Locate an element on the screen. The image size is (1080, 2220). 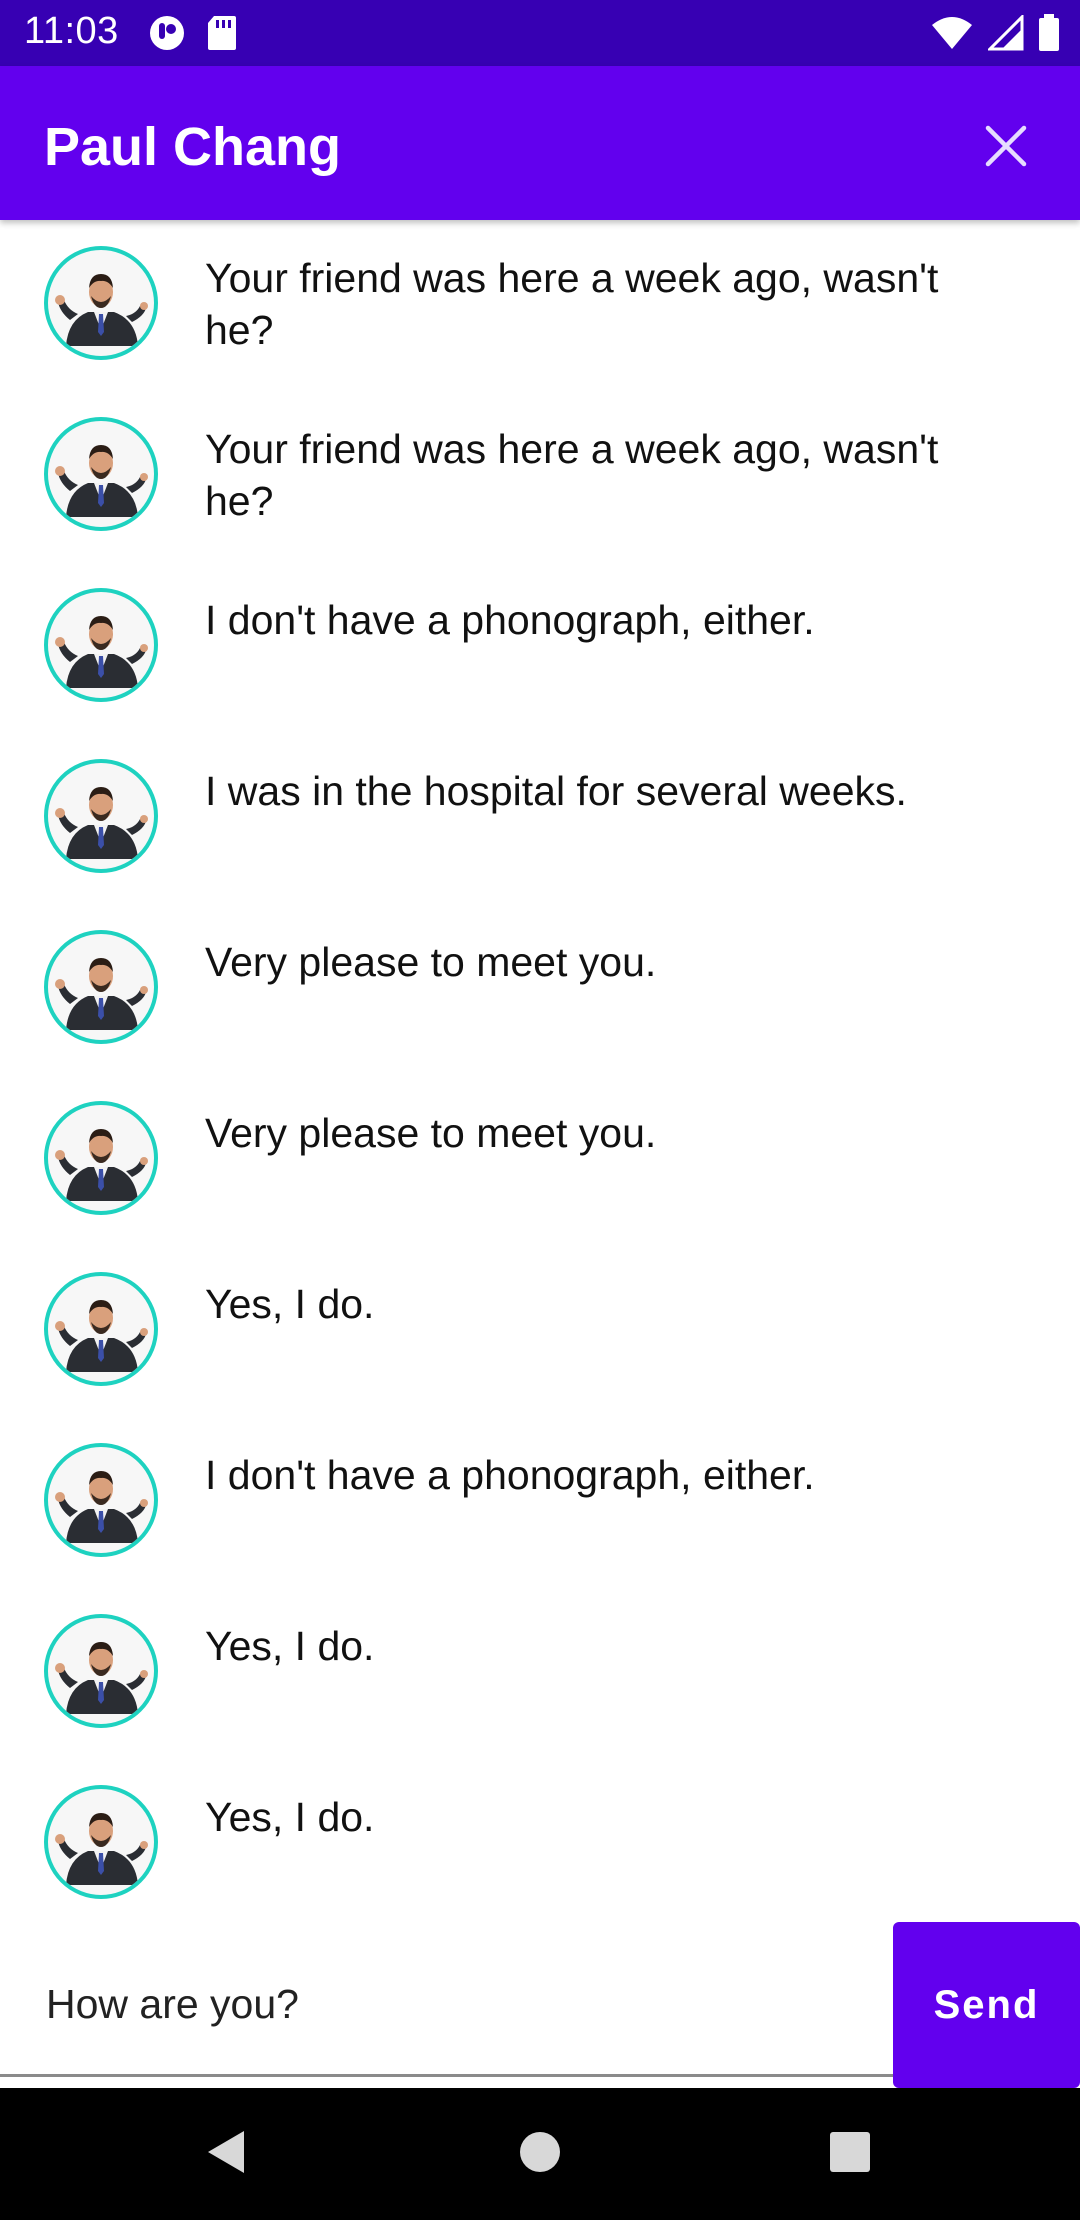
home-button is located at coordinates (540, 2154).